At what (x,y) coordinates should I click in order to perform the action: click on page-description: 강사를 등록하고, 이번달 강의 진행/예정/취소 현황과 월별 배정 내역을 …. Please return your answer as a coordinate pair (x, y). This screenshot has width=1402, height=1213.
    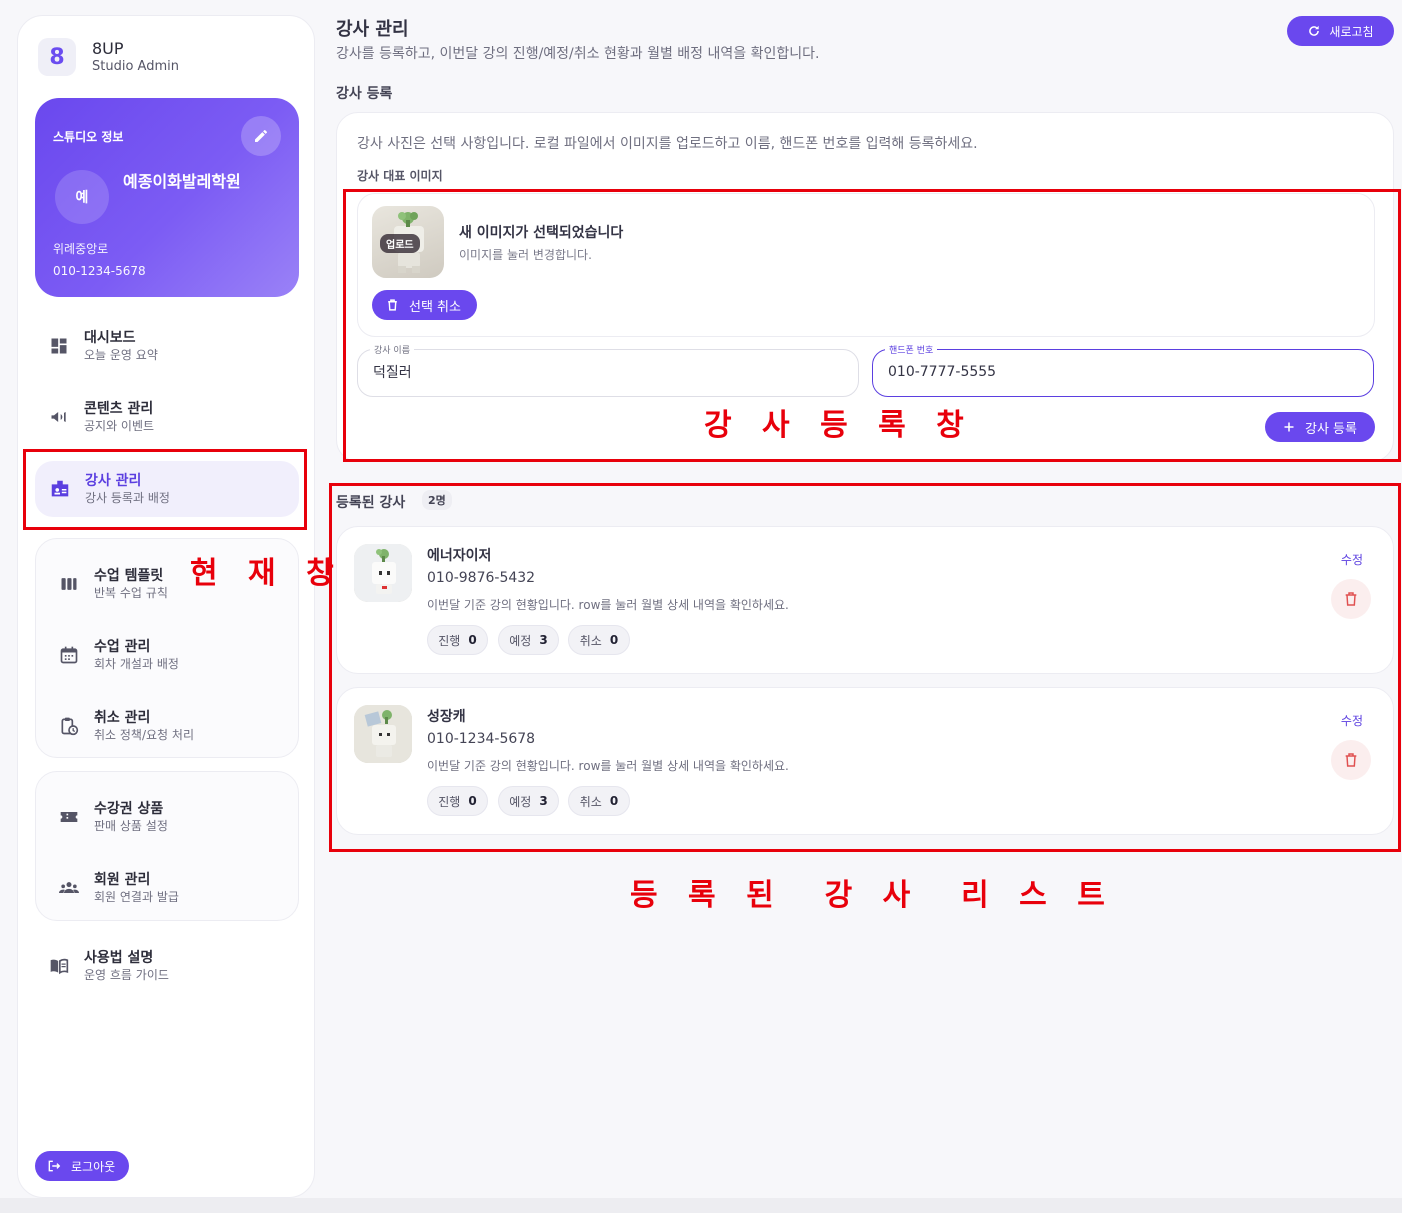
    Looking at the image, I should click on (578, 54).